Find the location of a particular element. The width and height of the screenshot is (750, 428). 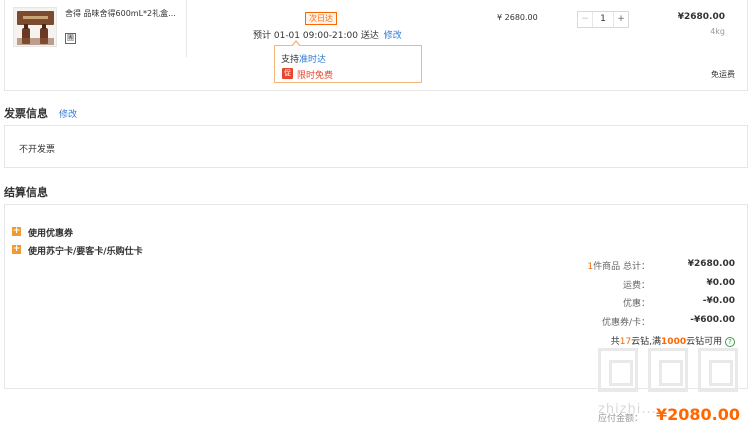

delivery-estimate-row: 预计 01-01 09:00-21:00 送达 修改 is located at coordinates (327, 34).